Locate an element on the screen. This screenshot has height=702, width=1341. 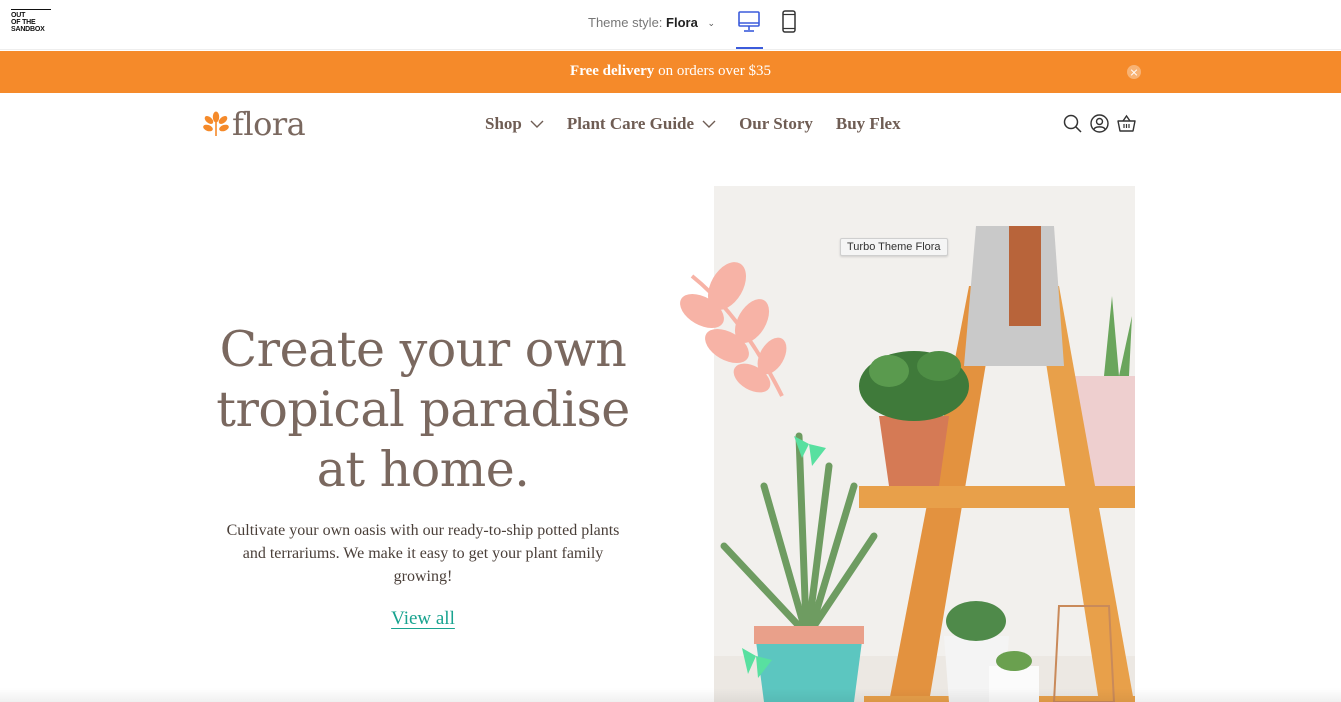
out-of-the-sandbox-logo: OUT OF THE SANDBOX is located at coordinates (32, 23).